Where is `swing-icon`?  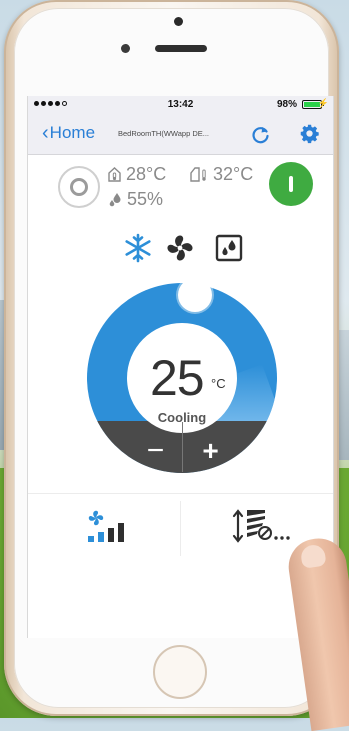
swing-icon is located at coordinates (263, 526).